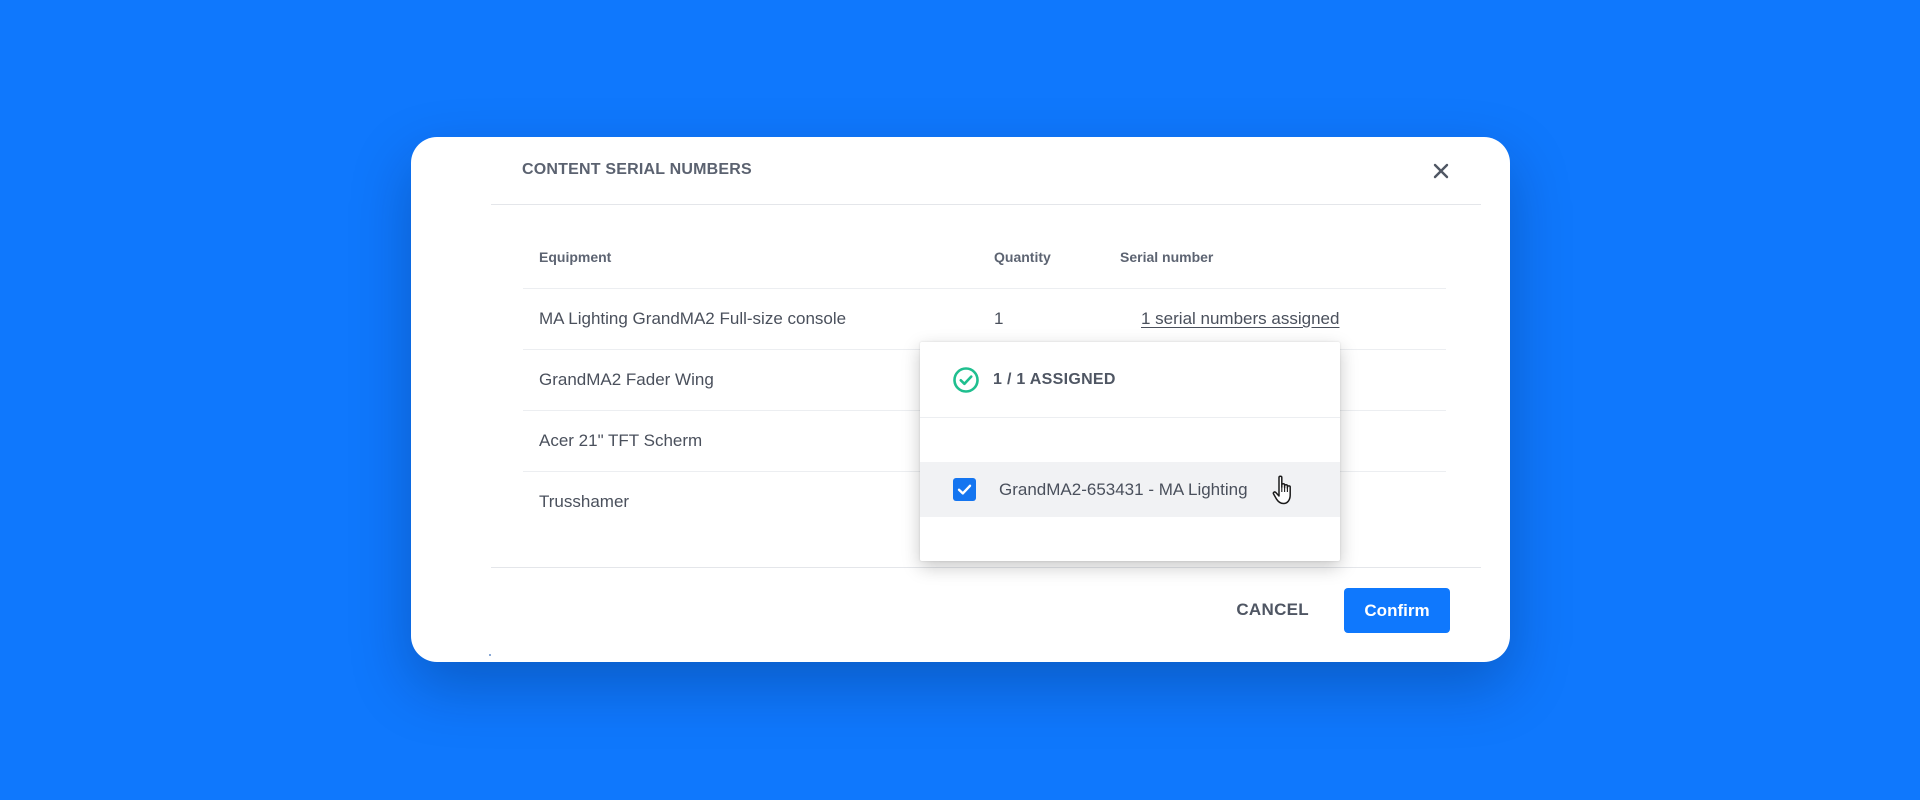  What do you see at coordinates (999, 318) in the screenshot?
I see `equipment-quantity: 1` at bounding box center [999, 318].